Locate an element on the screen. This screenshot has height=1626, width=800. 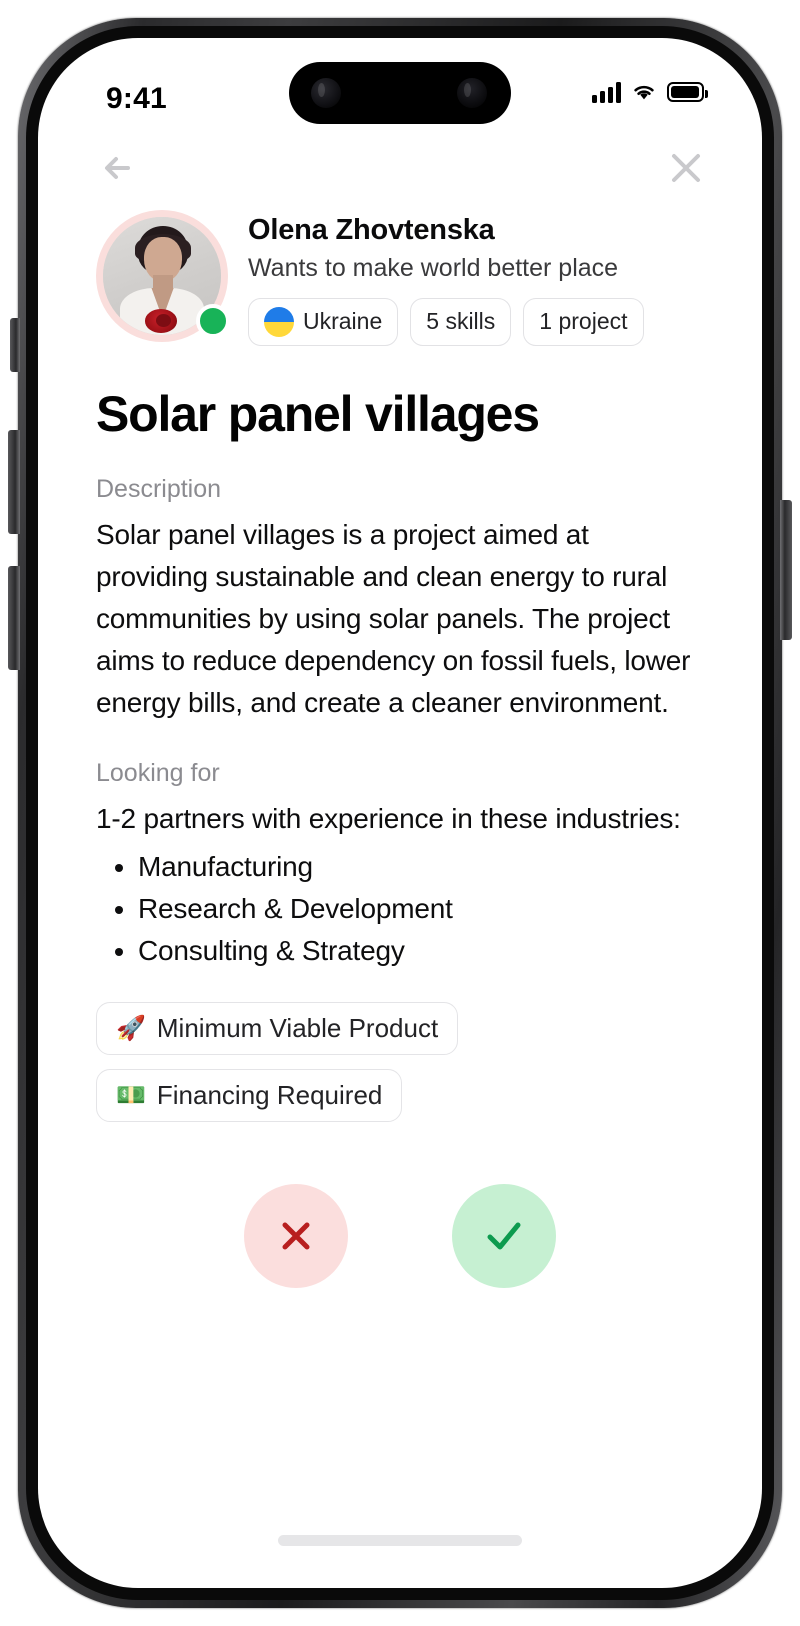
chip-skills: 5 skills is located at coordinates (461, 321).